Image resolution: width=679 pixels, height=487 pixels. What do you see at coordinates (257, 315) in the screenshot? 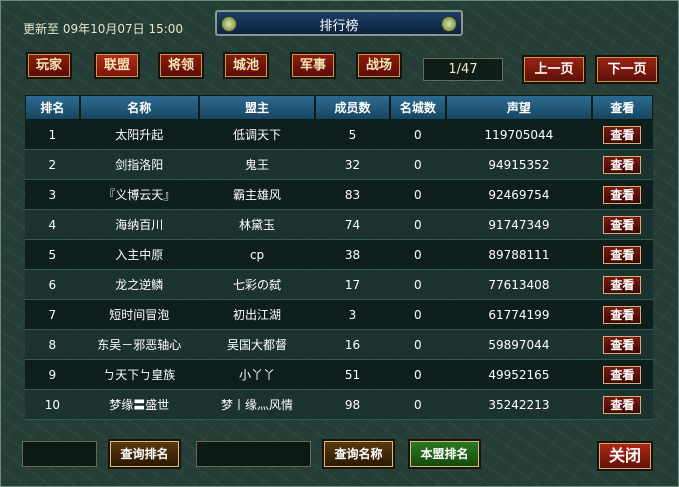
I see `leader-cell: 初出江湖` at bounding box center [257, 315].